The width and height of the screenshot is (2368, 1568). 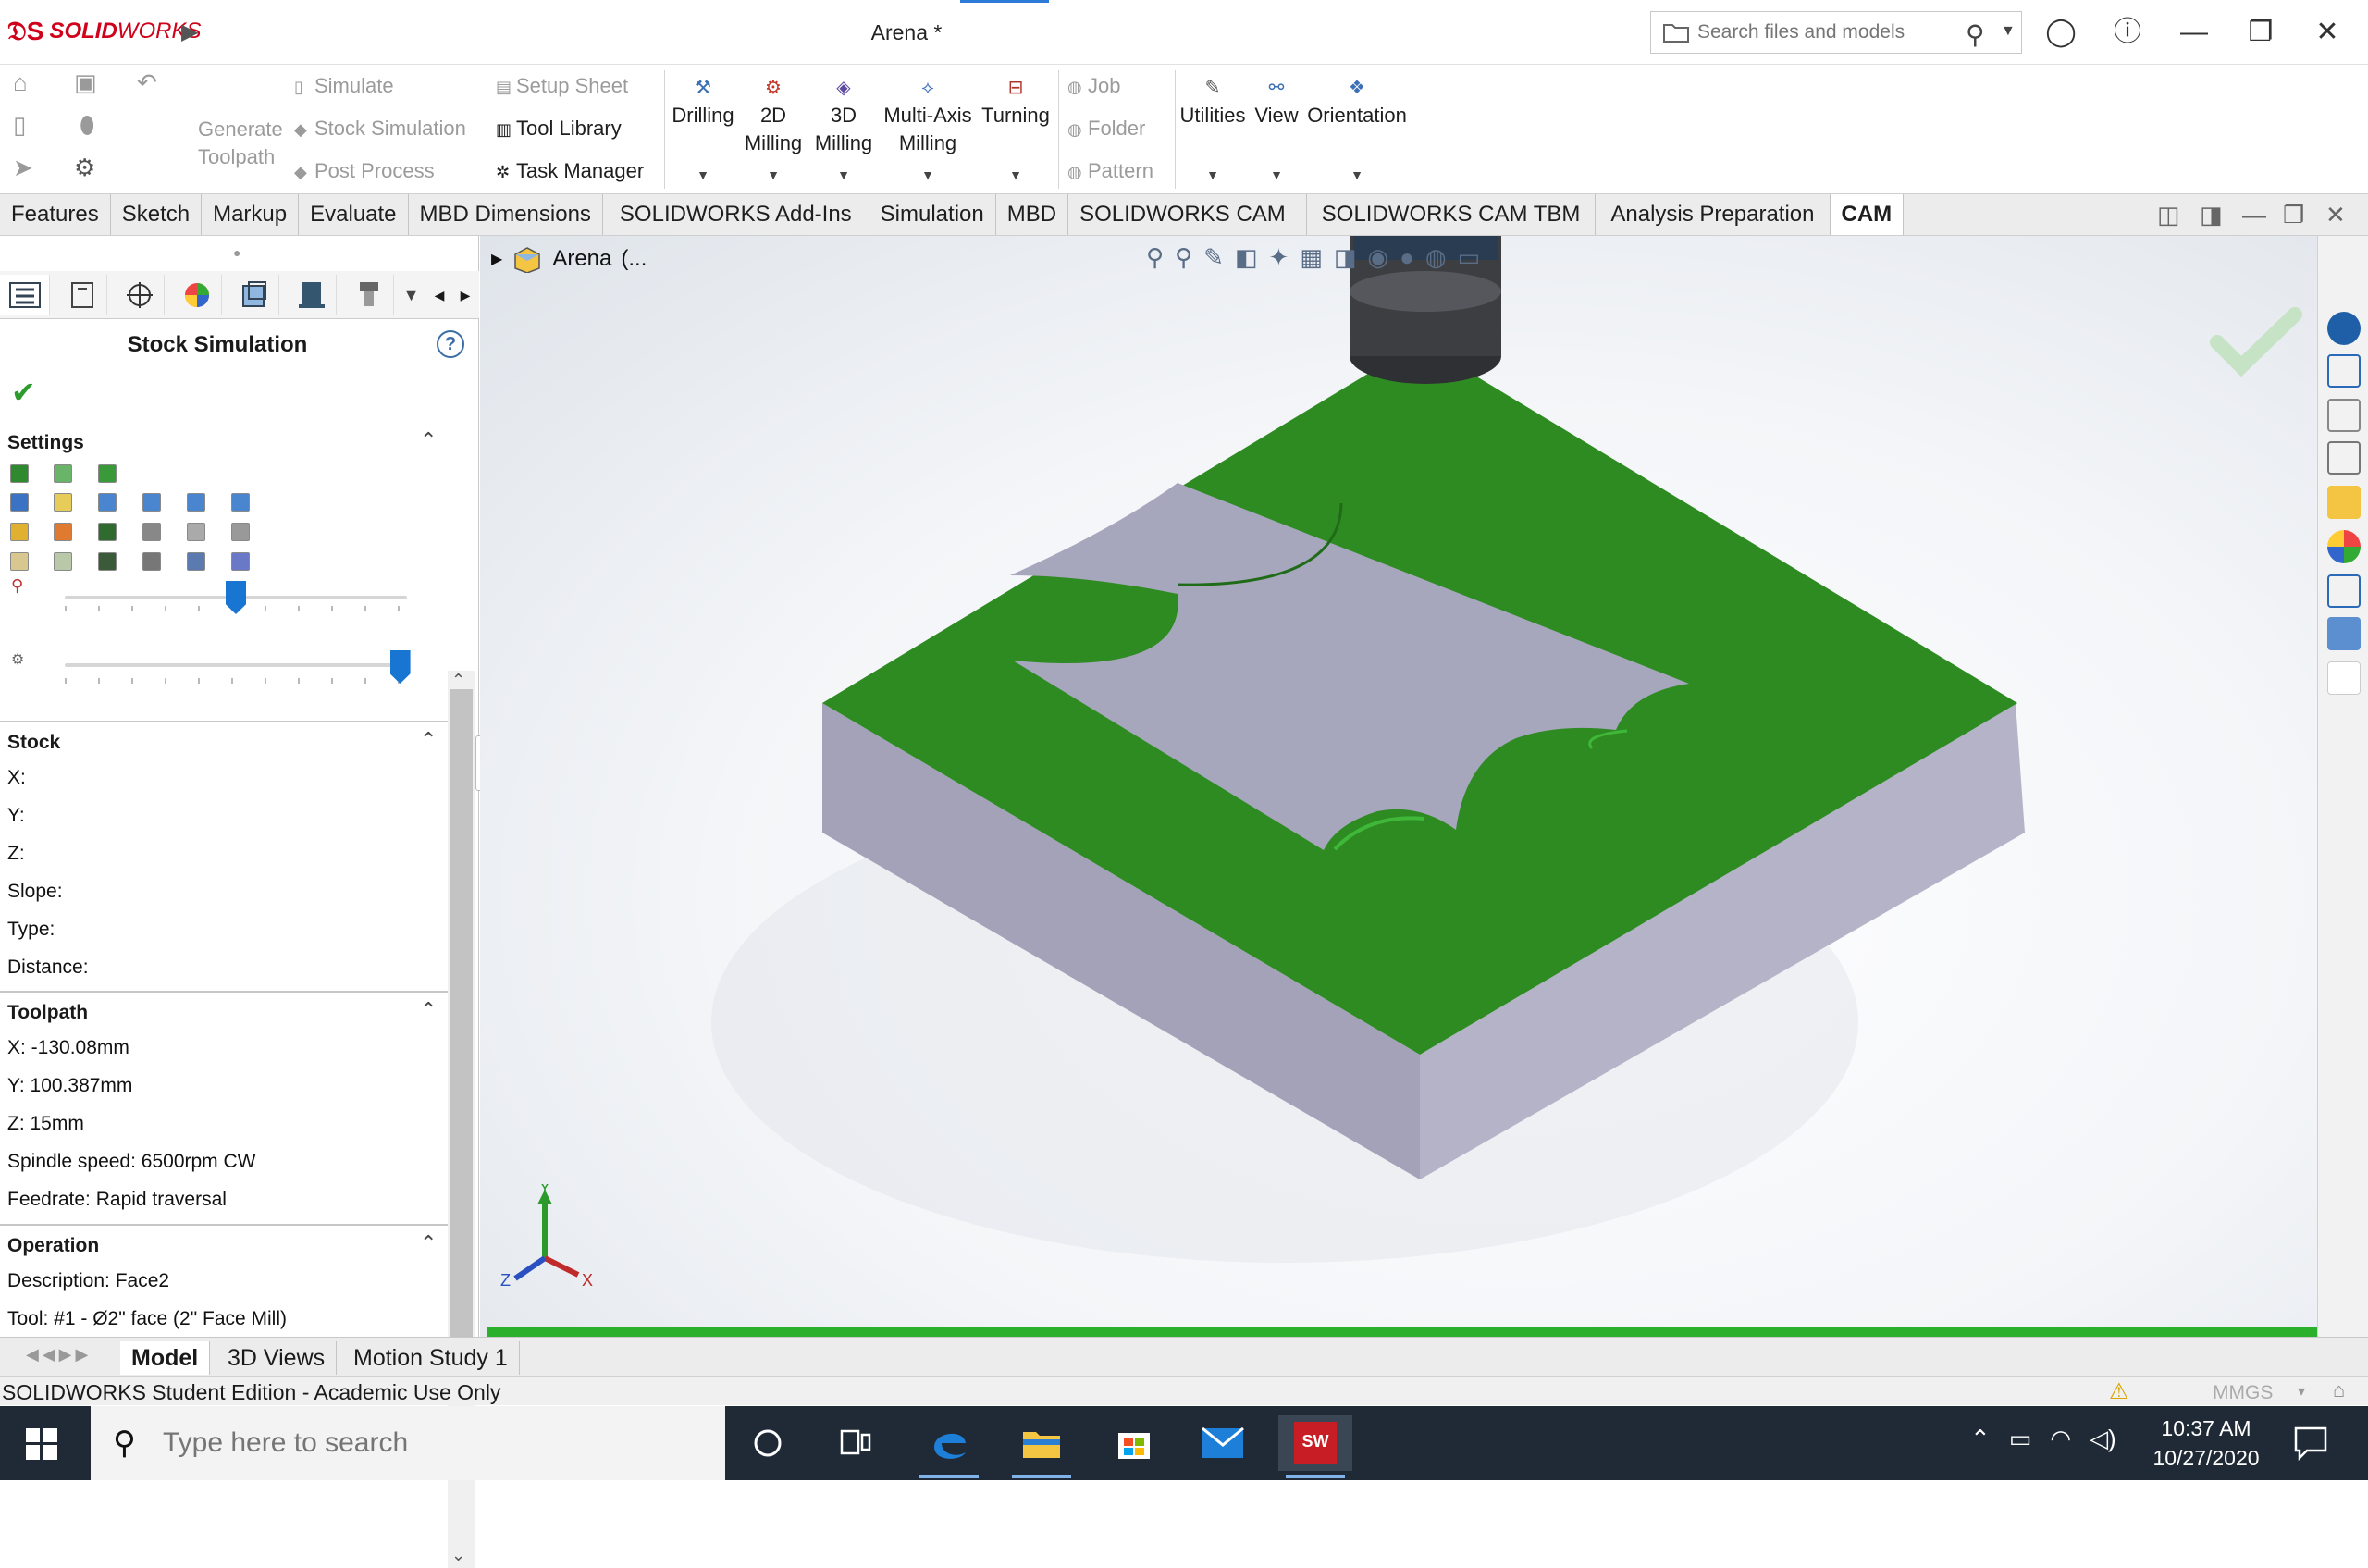 What do you see at coordinates (344, 86) in the screenshot?
I see `simulate-button: ▯ Simulate` at bounding box center [344, 86].